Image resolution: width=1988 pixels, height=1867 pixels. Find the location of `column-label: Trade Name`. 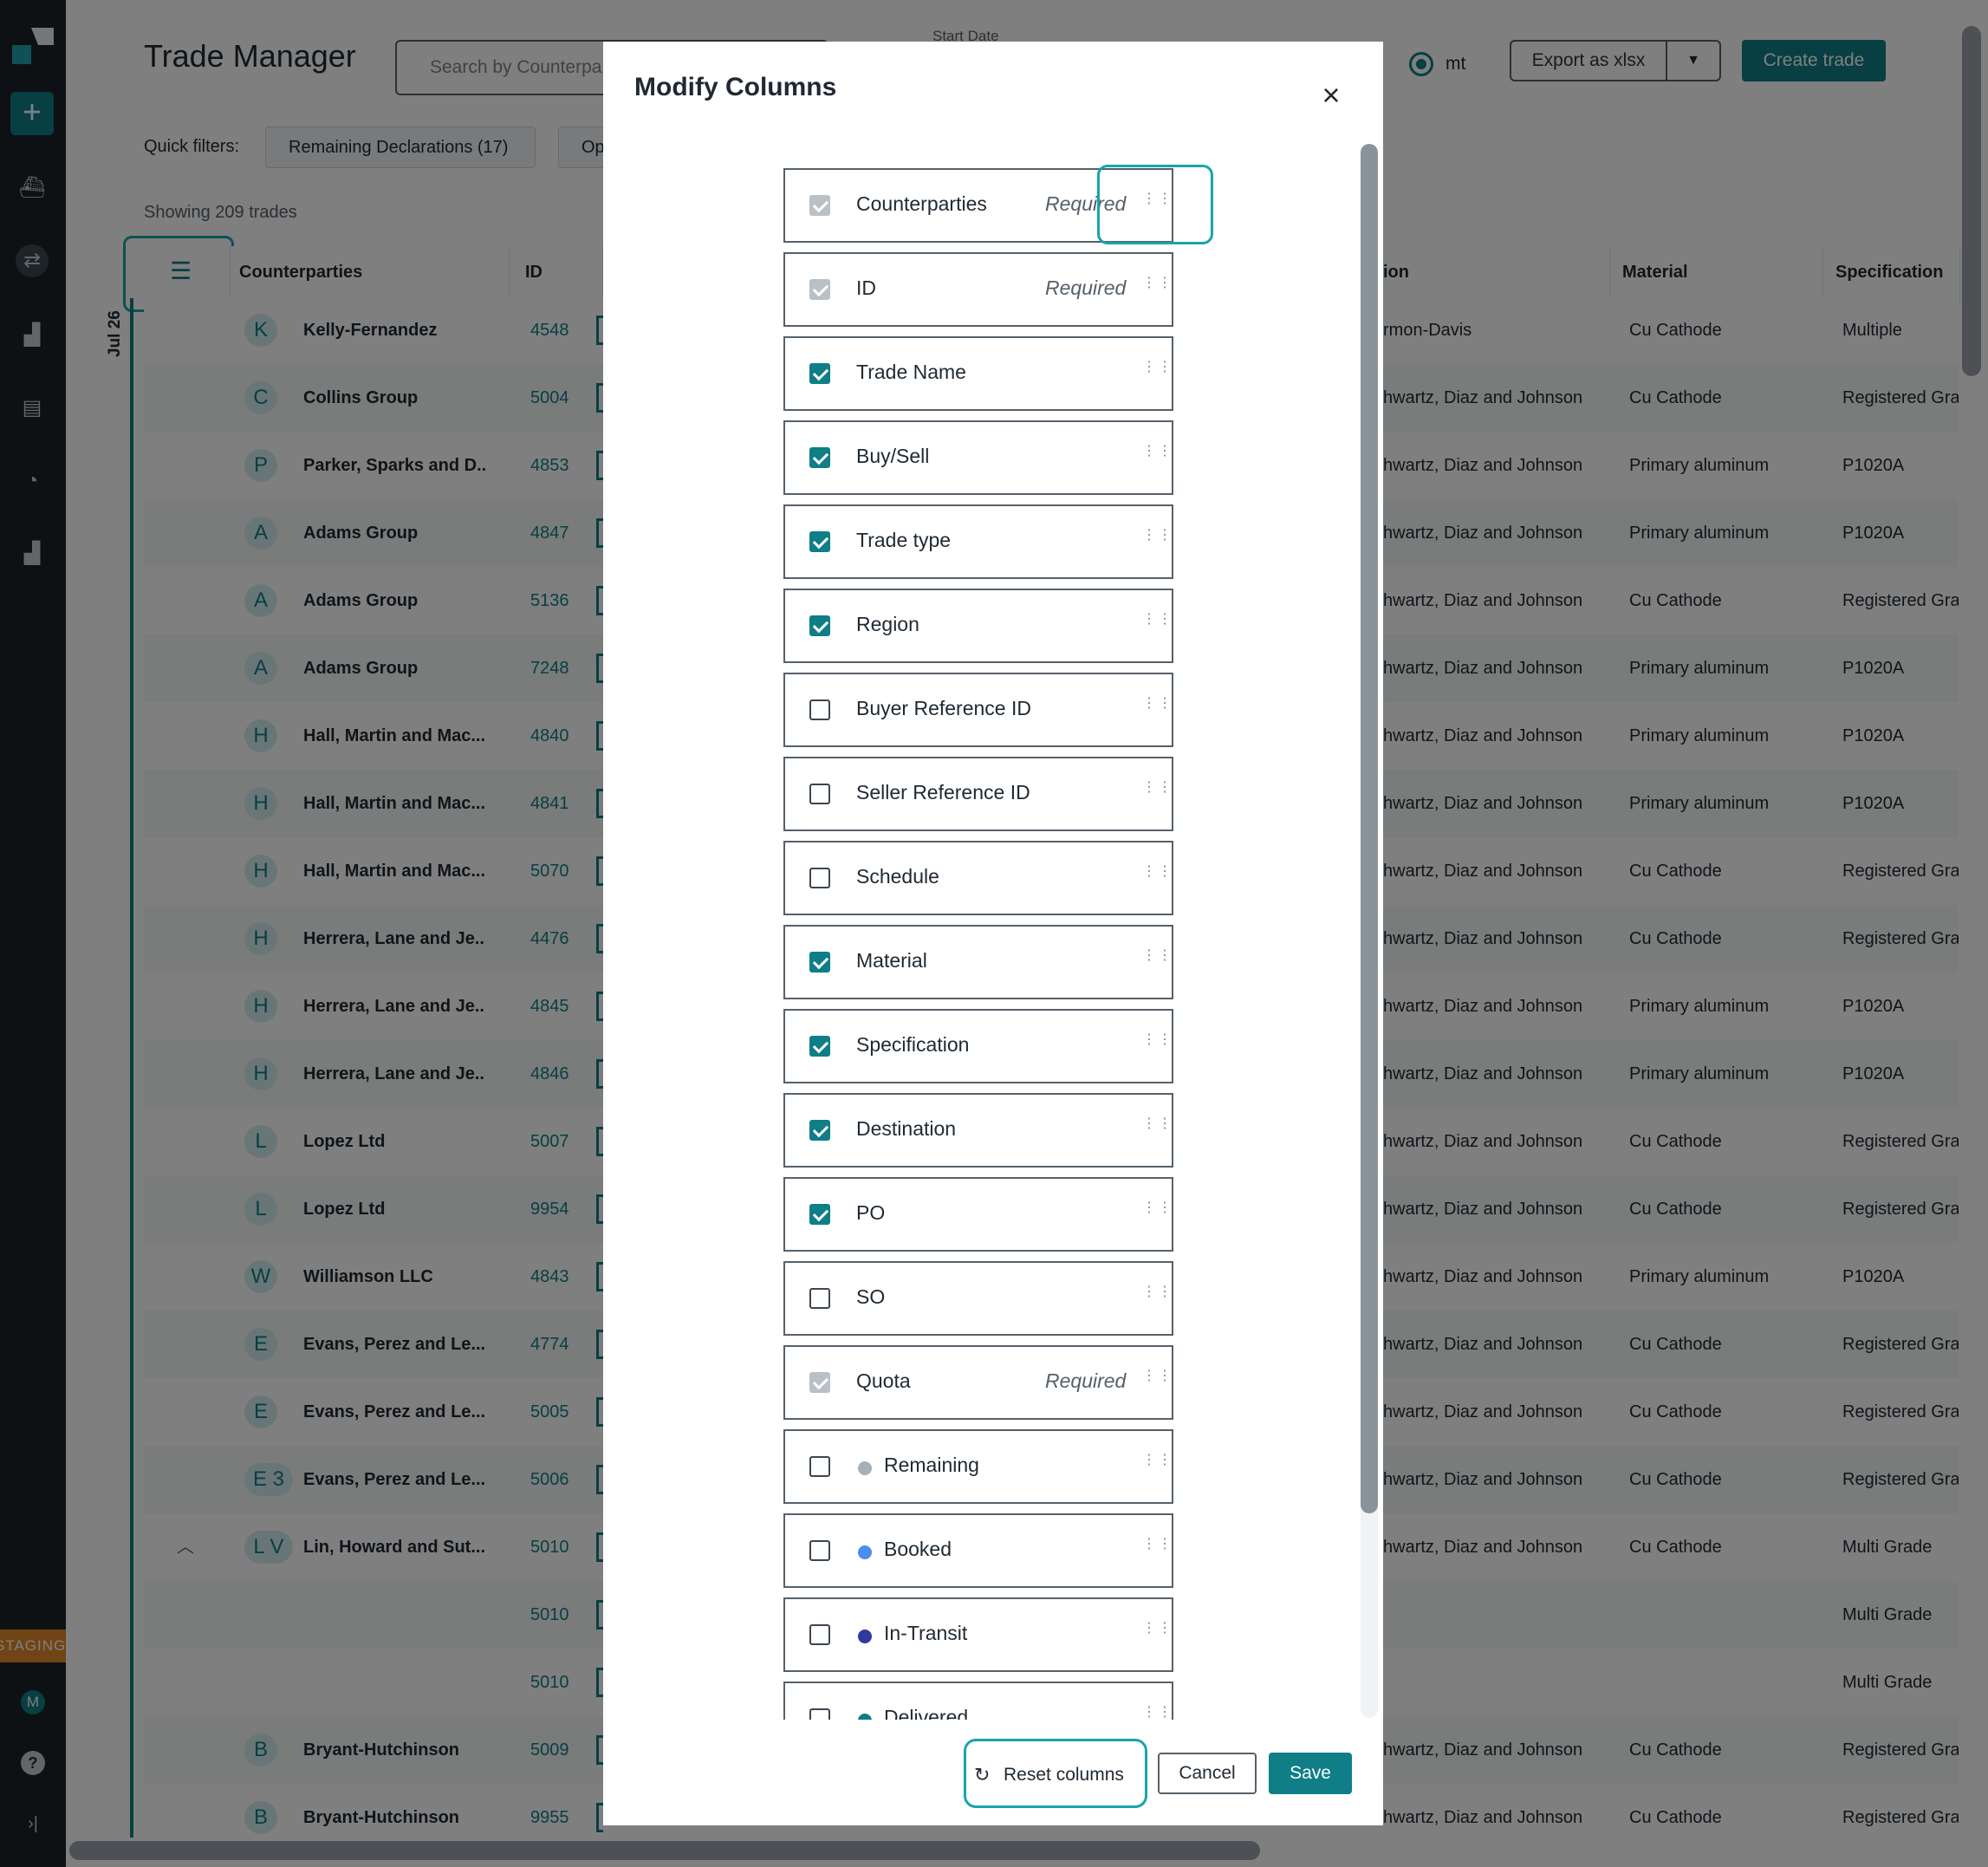

column-label: Trade Name is located at coordinates (911, 372).